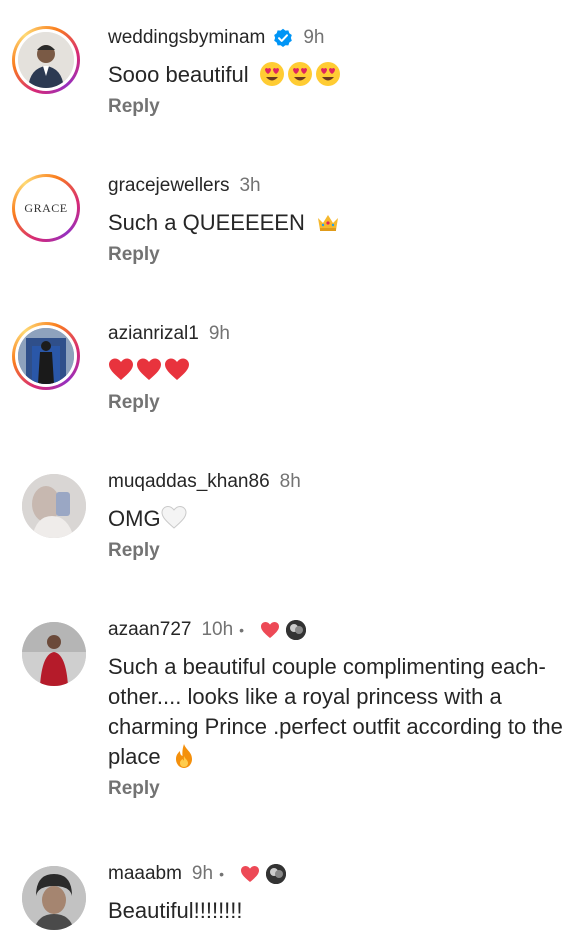  What do you see at coordinates (175, 910) in the screenshot?
I see `comment-text: Beautiful!!!!!!!!` at bounding box center [175, 910].